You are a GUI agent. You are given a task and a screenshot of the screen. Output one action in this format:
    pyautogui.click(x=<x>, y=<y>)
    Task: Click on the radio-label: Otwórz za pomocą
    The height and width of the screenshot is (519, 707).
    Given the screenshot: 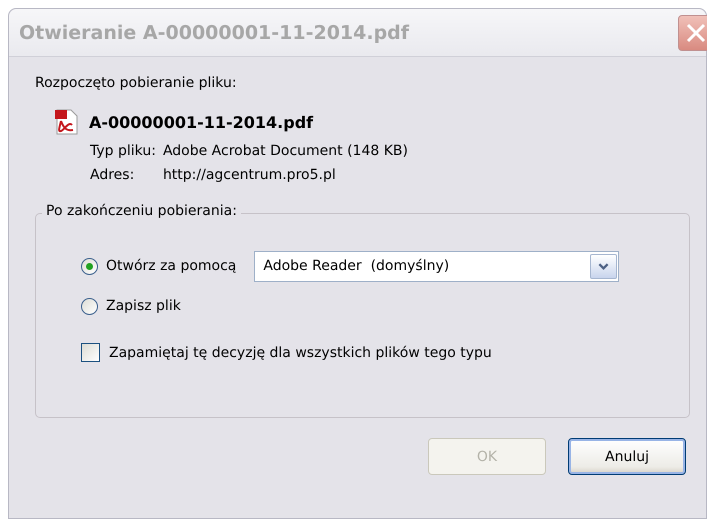 What is the action you would take?
    pyautogui.click(x=171, y=266)
    